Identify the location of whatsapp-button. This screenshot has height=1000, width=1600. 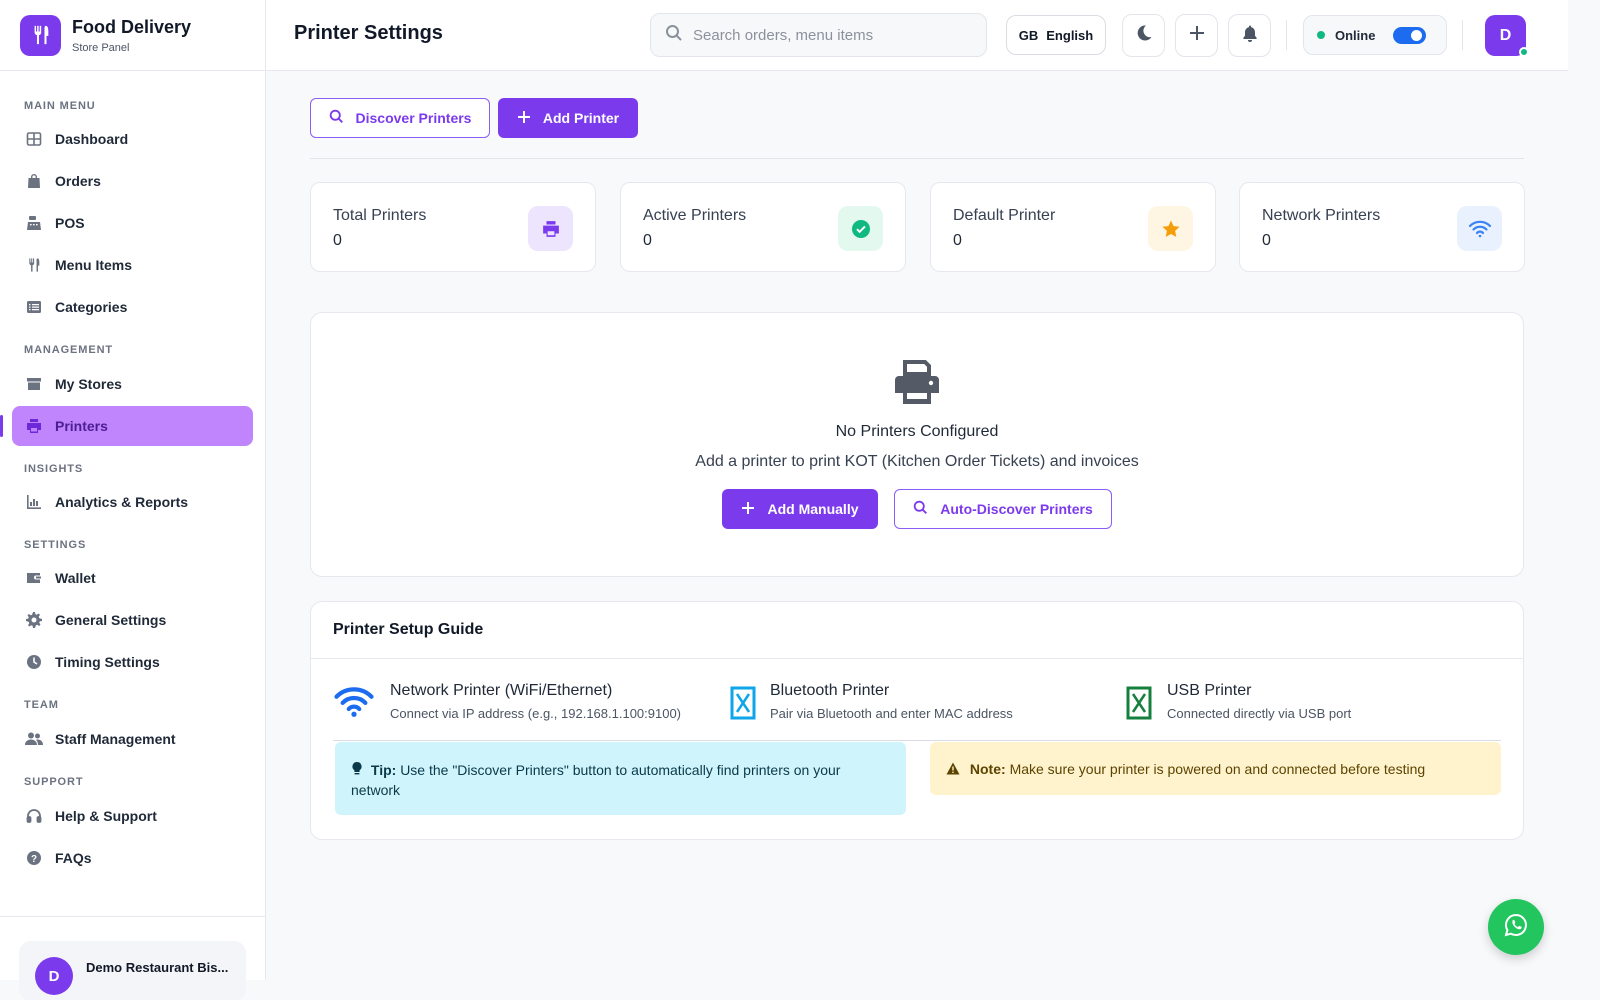
(1516, 927).